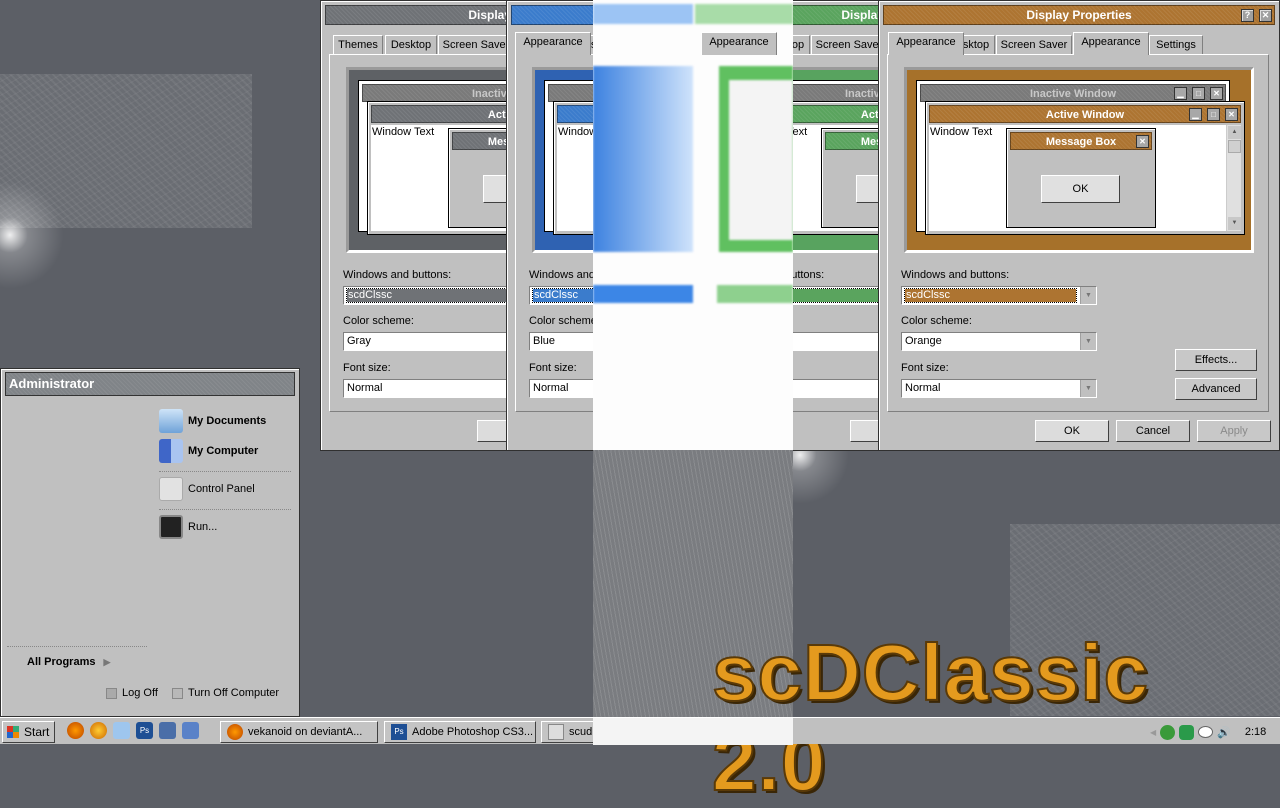  What do you see at coordinates (1234, 132) in the screenshot?
I see `scroll-up-icon: ▲` at bounding box center [1234, 132].